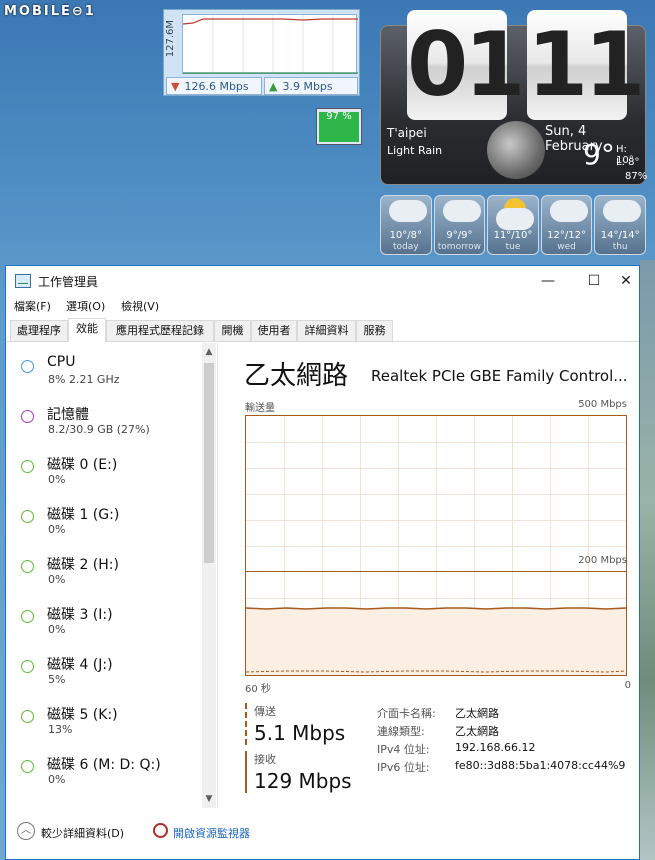 Image resolution: width=655 pixels, height=860 pixels. What do you see at coordinates (99, 429) in the screenshot?
I see `resource-usage: 8.2/30.9 GB (27%)` at bounding box center [99, 429].